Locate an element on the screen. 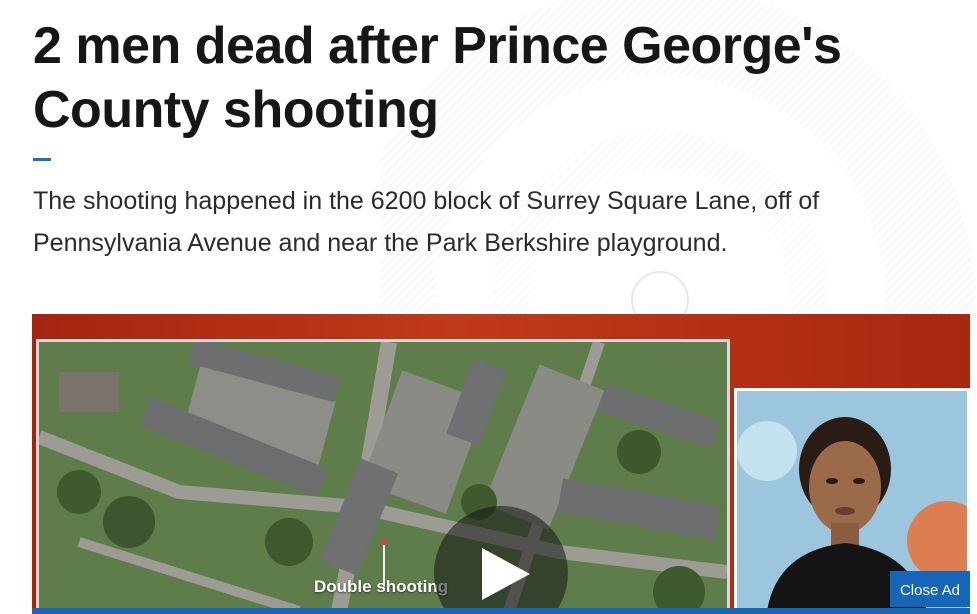 This screenshot has width=977, height=614. video-progress-bar is located at coordinates (501, 611).